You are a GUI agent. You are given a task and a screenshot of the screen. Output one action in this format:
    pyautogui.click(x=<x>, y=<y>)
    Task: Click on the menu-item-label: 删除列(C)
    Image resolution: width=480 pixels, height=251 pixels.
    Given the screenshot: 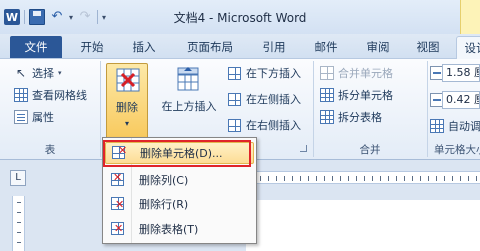 What is the action you would take?
    pyautogui.click(x=164, y=180)
    